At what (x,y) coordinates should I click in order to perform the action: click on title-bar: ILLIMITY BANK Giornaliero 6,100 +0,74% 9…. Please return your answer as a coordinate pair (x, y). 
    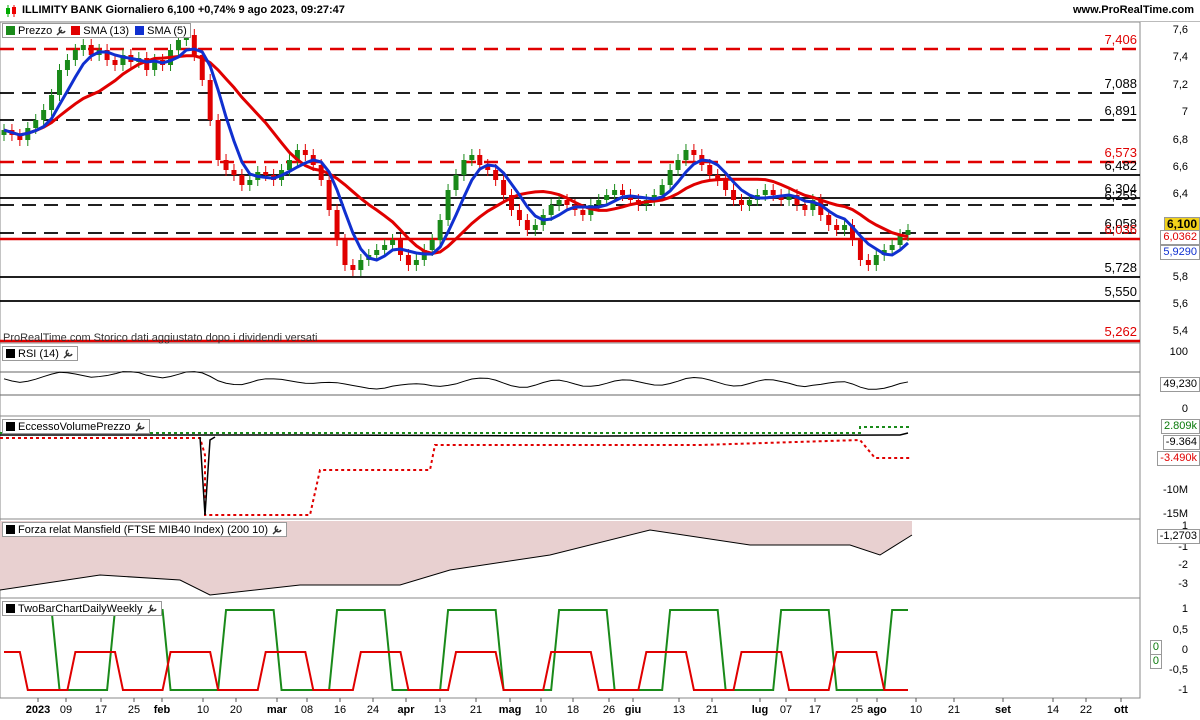
    Looking at the image, I should click on (600, 11).